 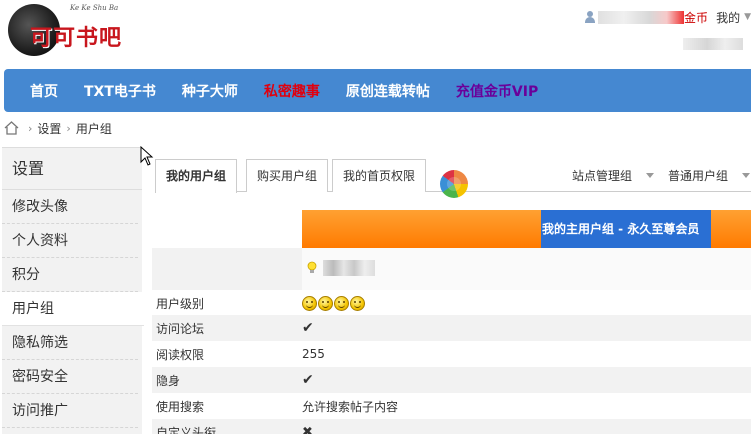 I want to click on sidebar-item-promotion: 访问推广, so click(x=70, y=411).